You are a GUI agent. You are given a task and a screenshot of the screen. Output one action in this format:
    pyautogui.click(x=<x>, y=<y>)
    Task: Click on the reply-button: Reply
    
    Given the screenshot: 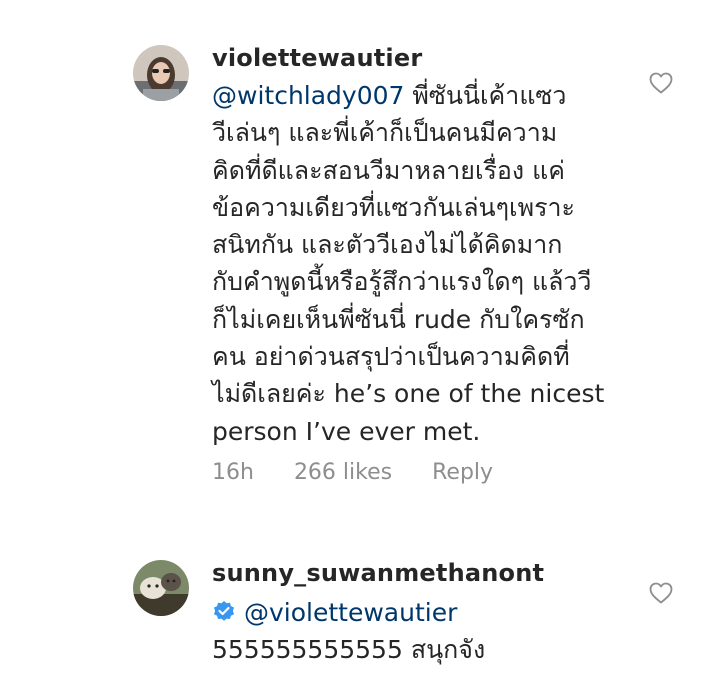 What is the action you would take?
    pyautogui.click(x=462, y=472)
    